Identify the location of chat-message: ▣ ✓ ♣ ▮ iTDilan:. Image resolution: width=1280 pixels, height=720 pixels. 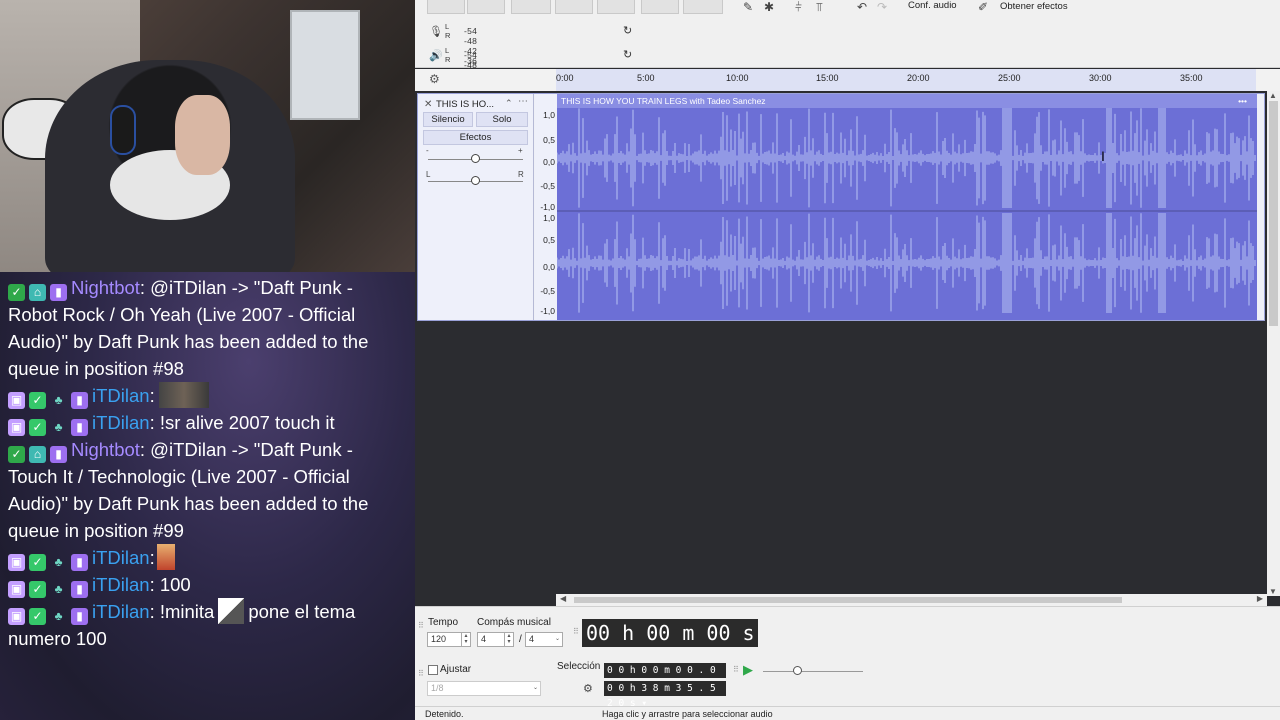
(207, 557).